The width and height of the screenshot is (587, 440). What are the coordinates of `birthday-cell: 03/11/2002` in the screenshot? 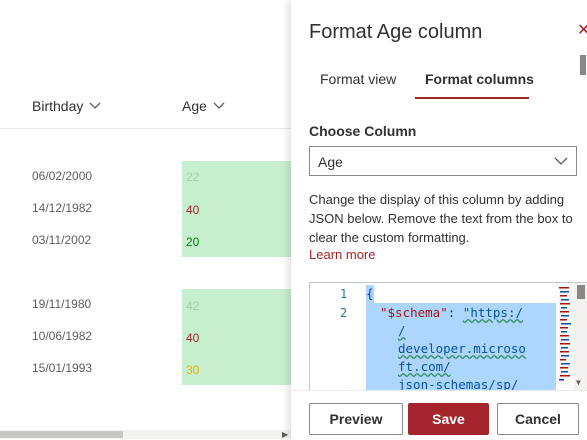 It's located at (62, 240).